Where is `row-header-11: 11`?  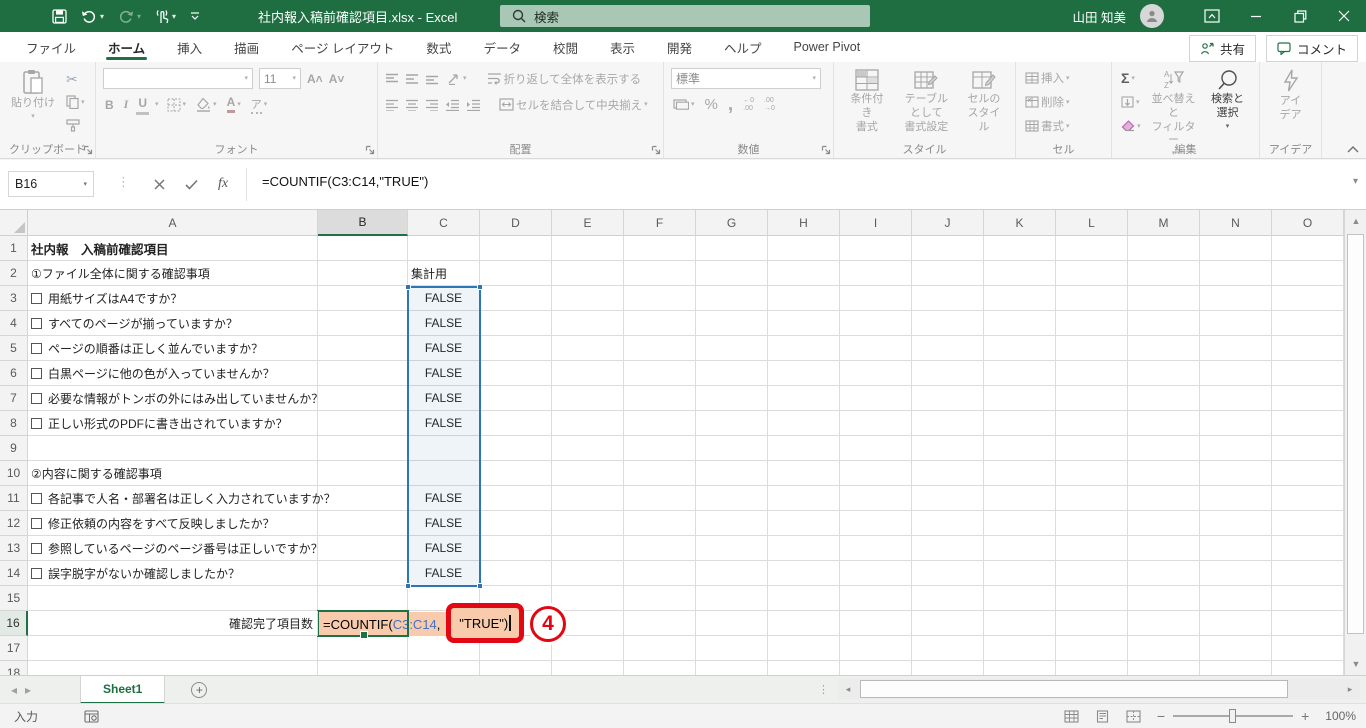
row-header-11: 11 is located at coordinates (14, 498).